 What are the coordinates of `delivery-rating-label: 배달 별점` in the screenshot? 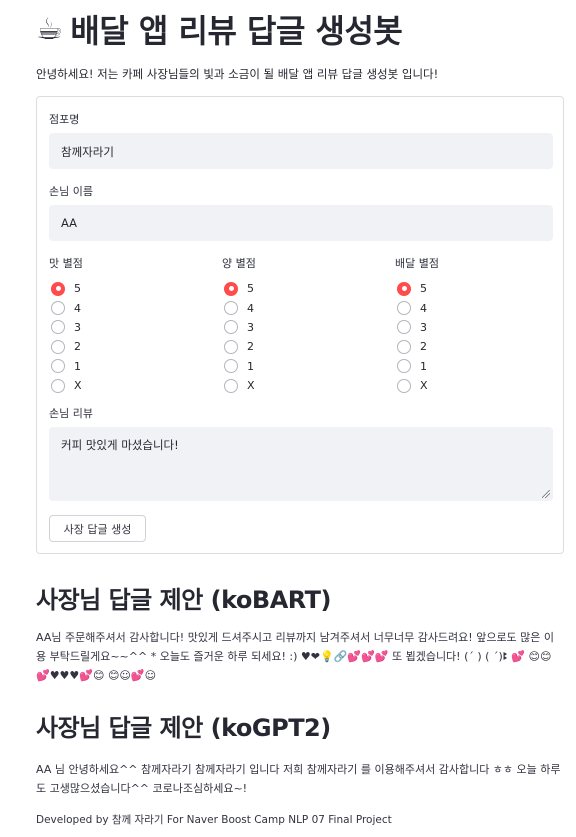 It's located at (417, 263).